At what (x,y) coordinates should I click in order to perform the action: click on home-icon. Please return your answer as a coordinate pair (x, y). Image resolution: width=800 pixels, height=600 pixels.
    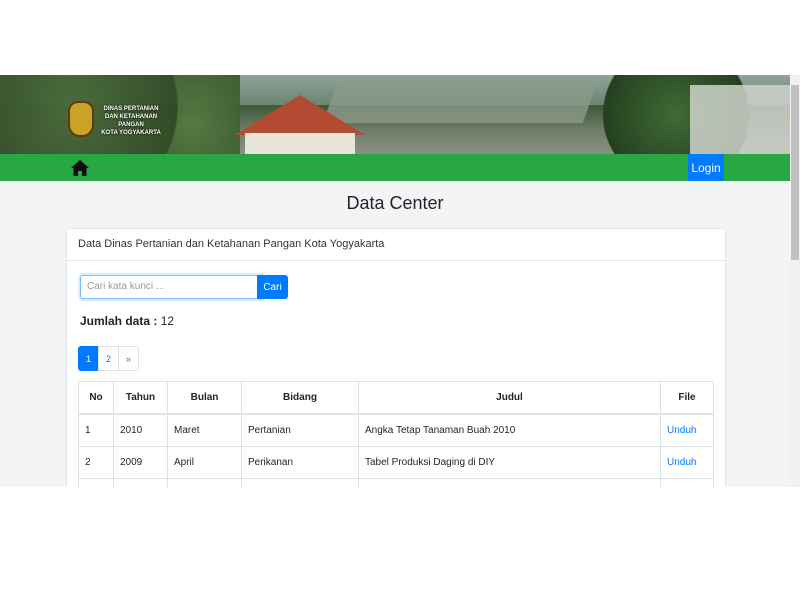
    Looking at the image, I should click on (79, 167).